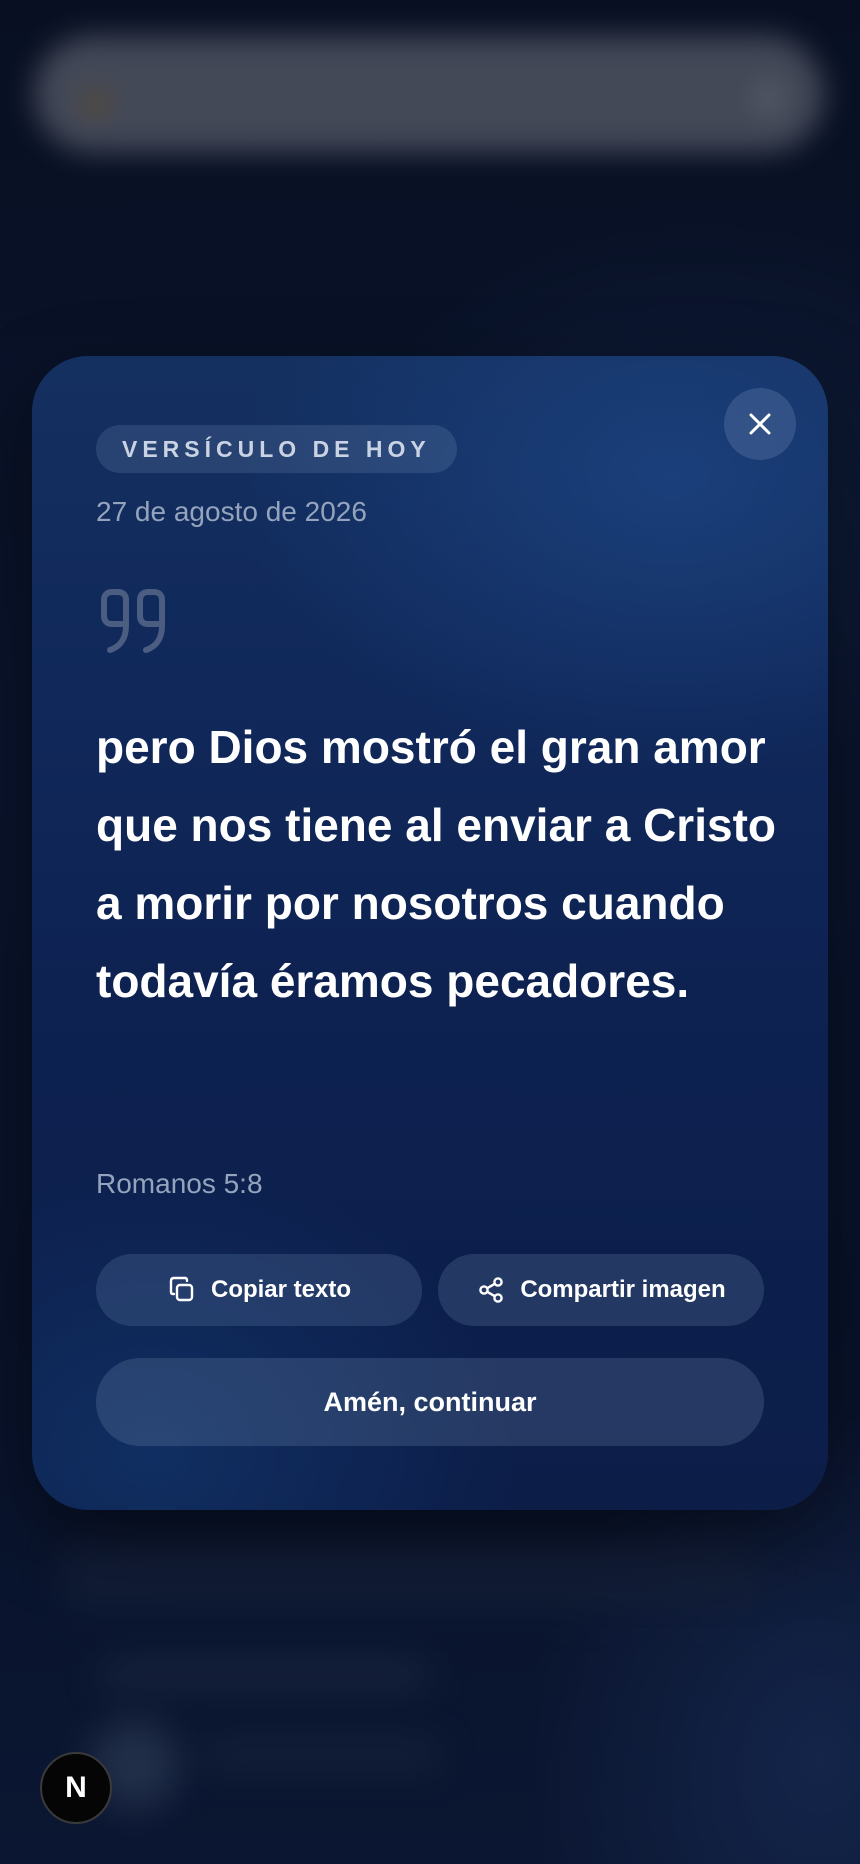 This screenshot has width=860, height=1864. I want to click on copy-text-button: Copiar texto, so click(259, 1290).